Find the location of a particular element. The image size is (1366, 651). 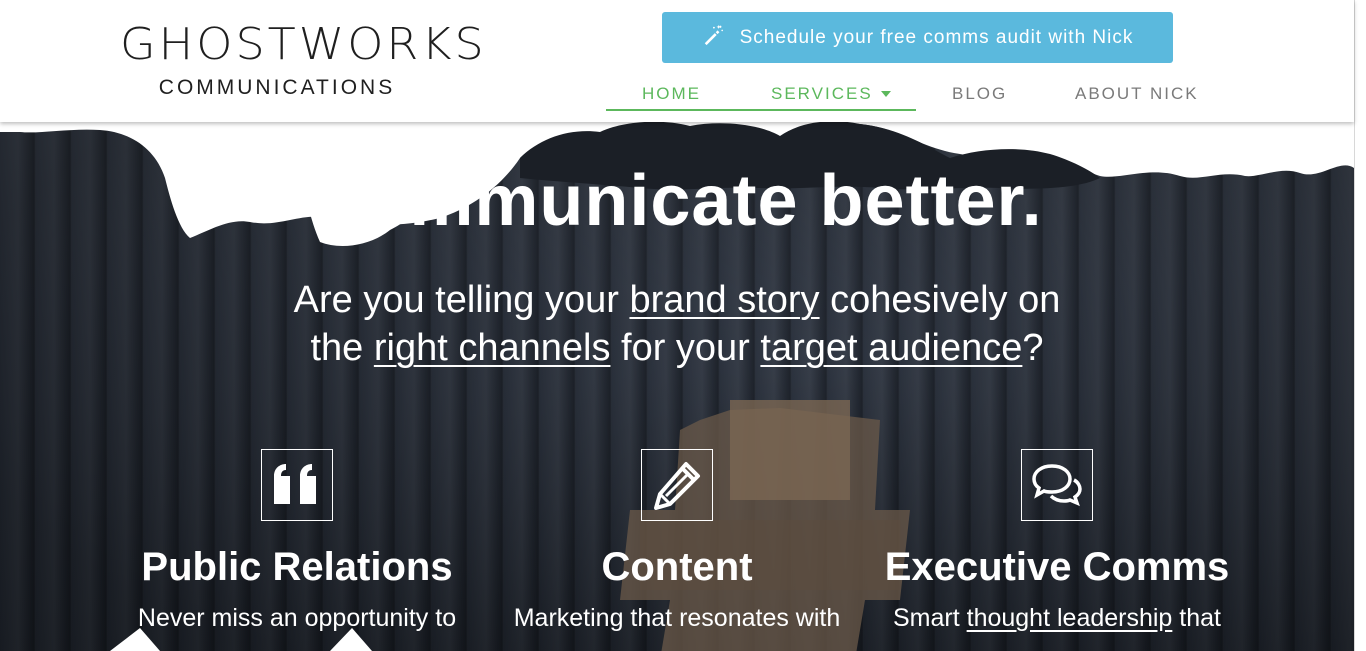

nav-about-nick: ABOUT NICK is located at coordinates (1137, 94).